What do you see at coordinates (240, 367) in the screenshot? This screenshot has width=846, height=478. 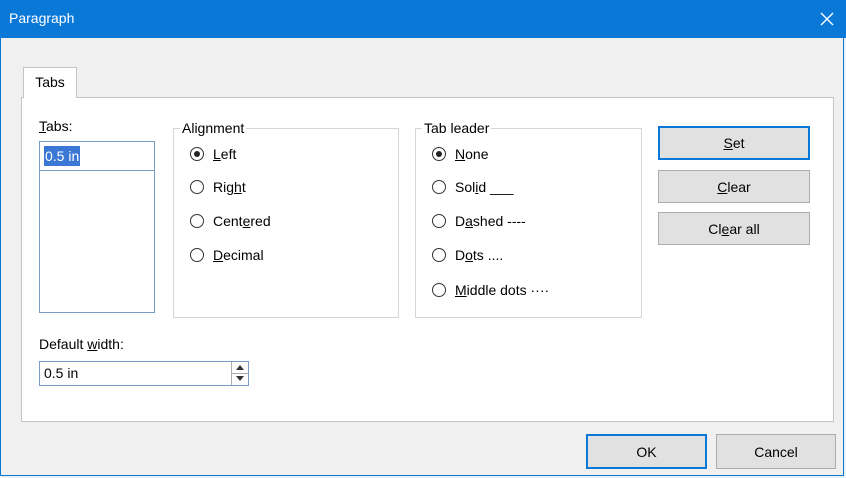 I see `arrow-up-icon` at bounding box center [240, 367].